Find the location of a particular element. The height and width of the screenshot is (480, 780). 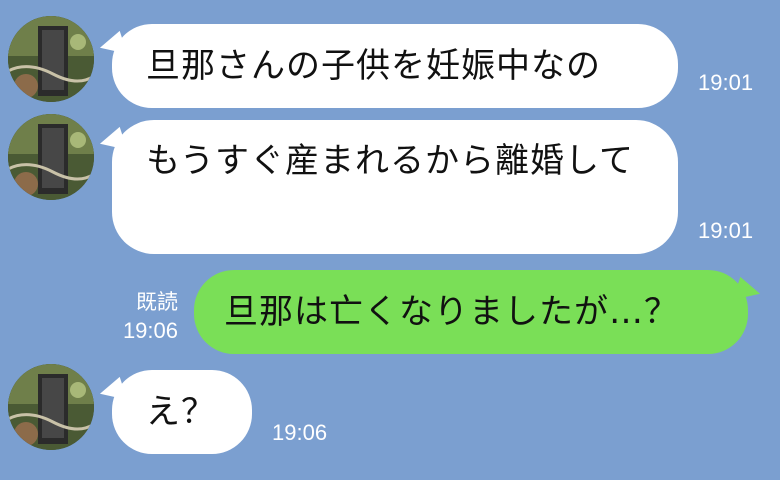

message-text: 旦那は亡くなりましたが…？ is located at coordinates (451, 312).